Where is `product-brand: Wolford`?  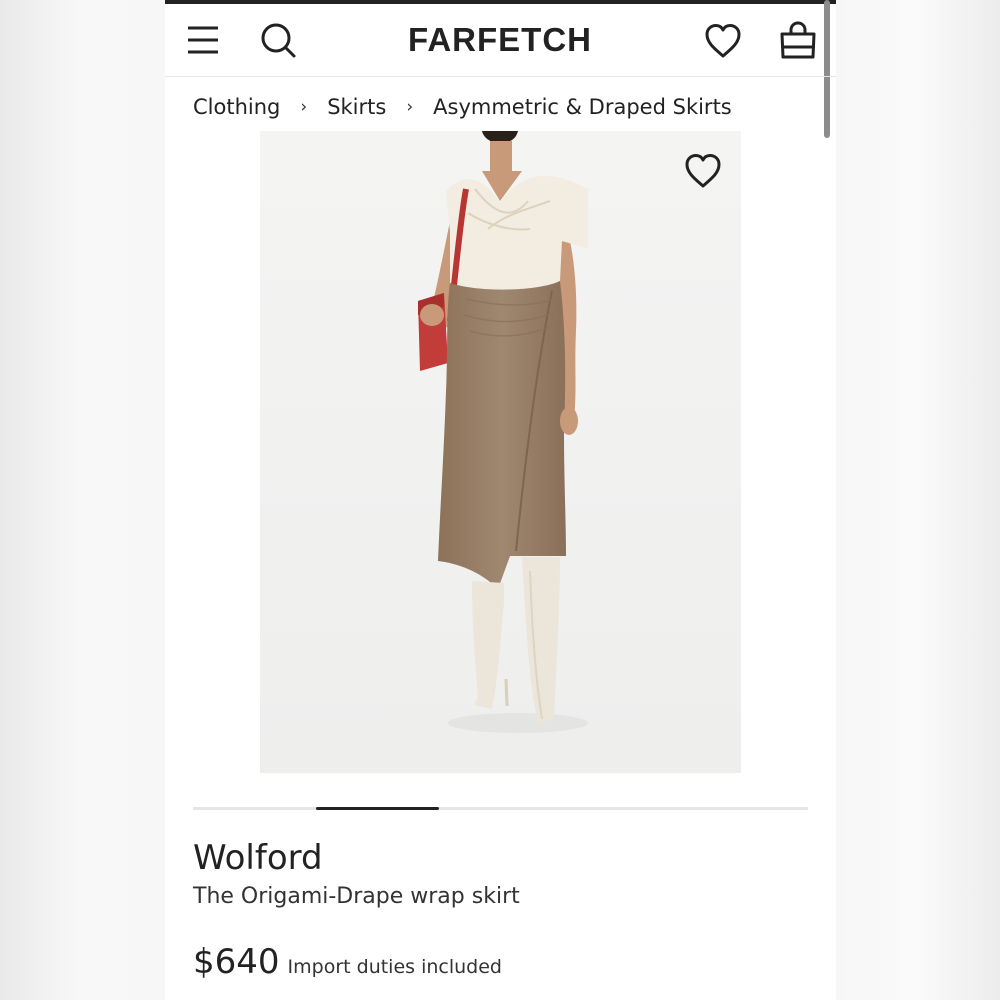 product-brand: Wolford is located at coordinates (258, 858).